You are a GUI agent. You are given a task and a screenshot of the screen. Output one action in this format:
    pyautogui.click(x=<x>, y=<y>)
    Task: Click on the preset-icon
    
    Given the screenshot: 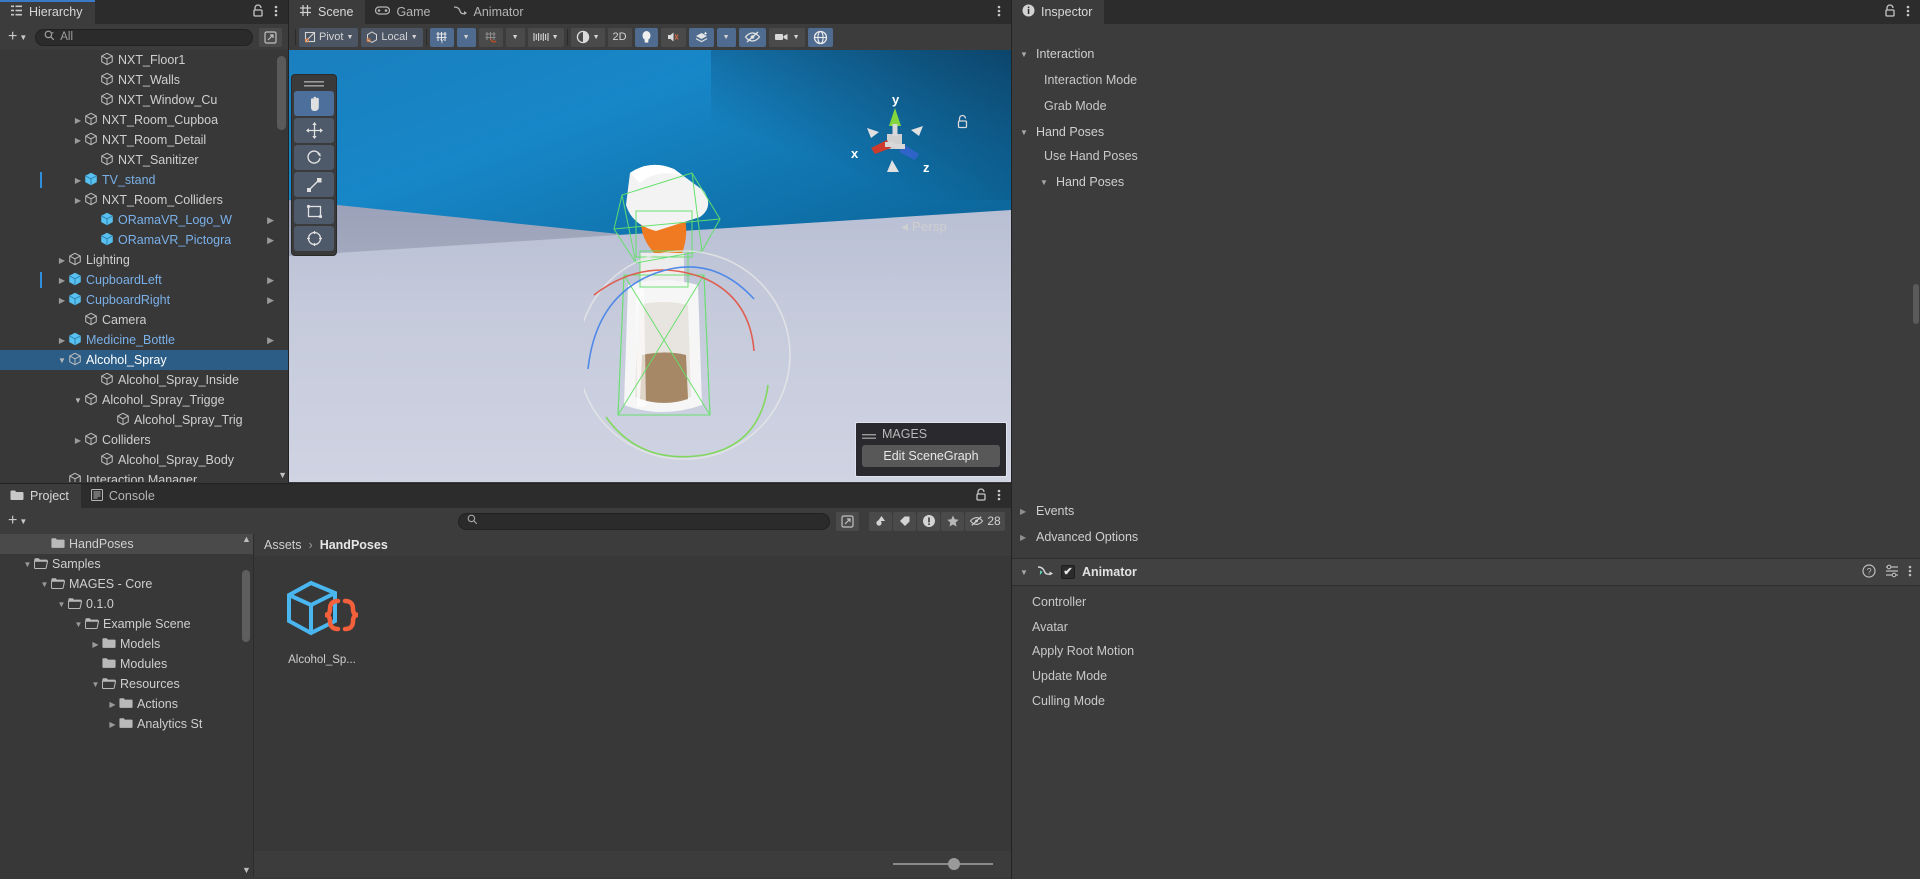 What is the action you would take?
    pyautogui.click(x=1892, y=572)
    